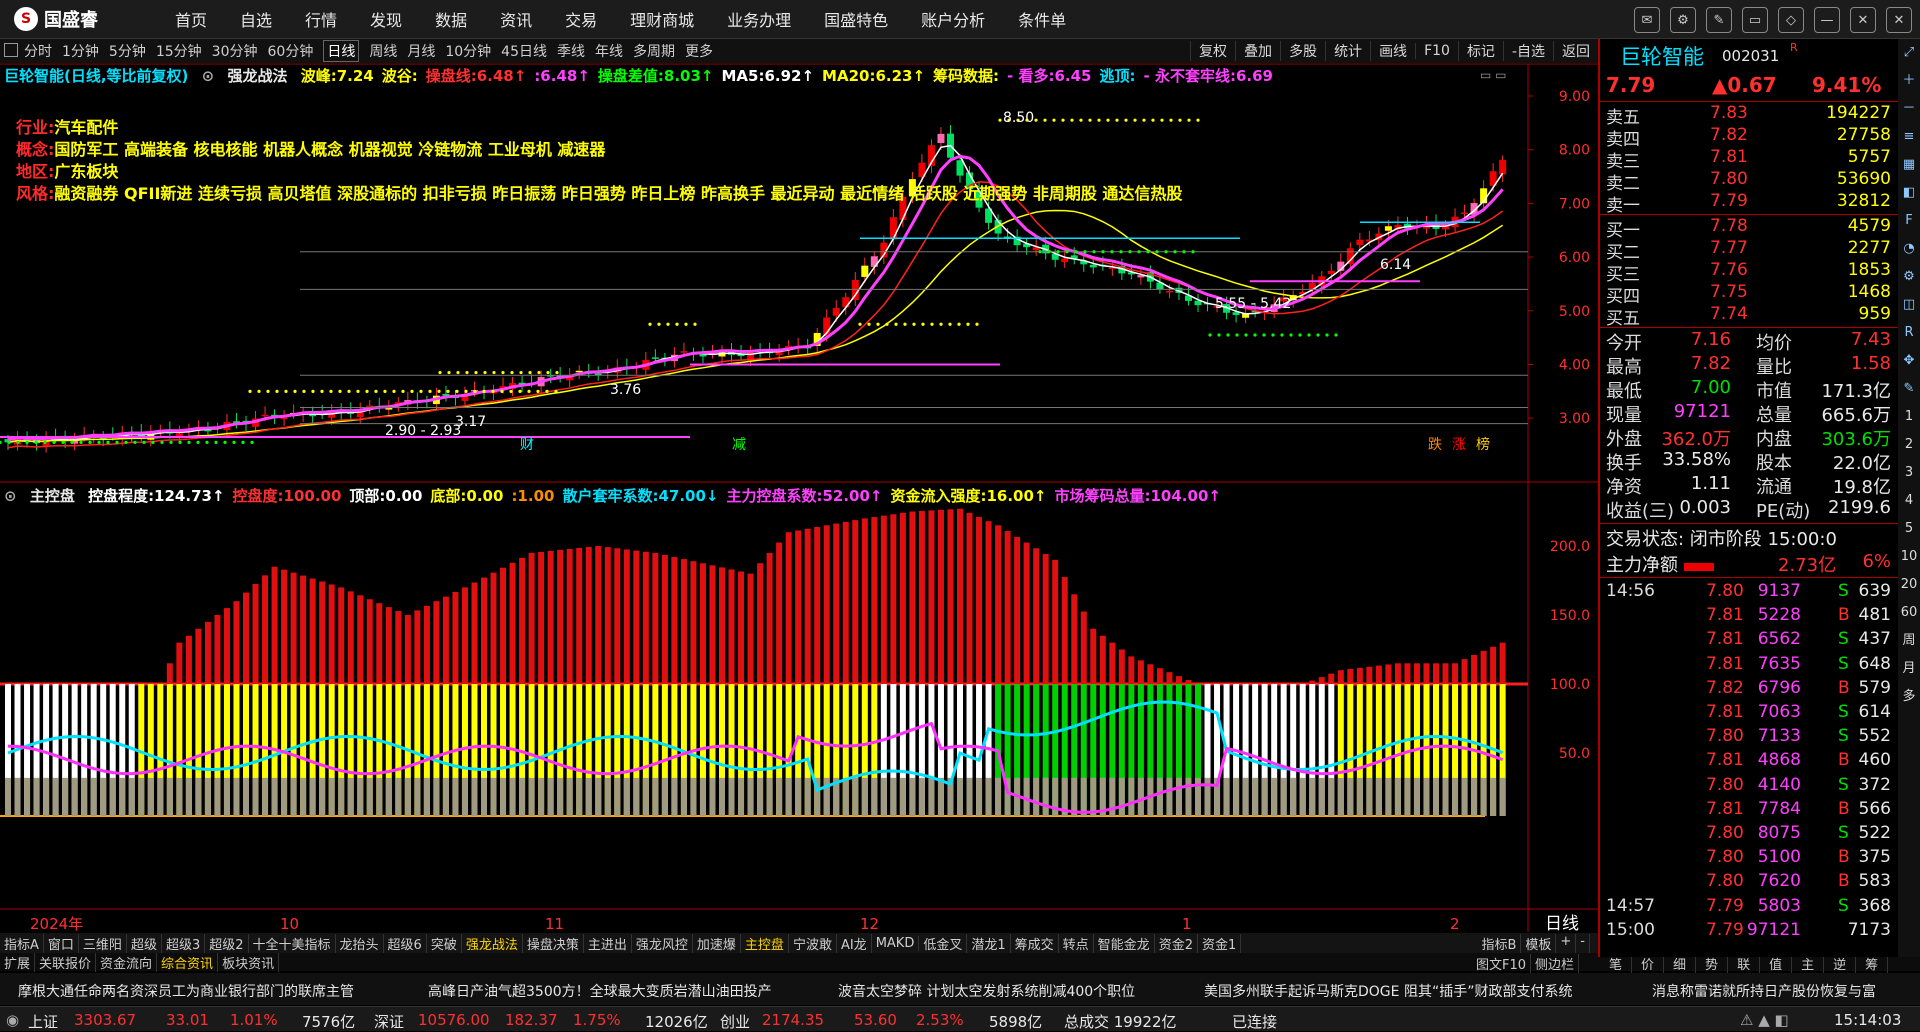 The height and width of the screenshot is (1032, 1920). Describe the element at coordinates (389, 1021) in the screenshot. I see `sz-index-name: 深证` at that location.